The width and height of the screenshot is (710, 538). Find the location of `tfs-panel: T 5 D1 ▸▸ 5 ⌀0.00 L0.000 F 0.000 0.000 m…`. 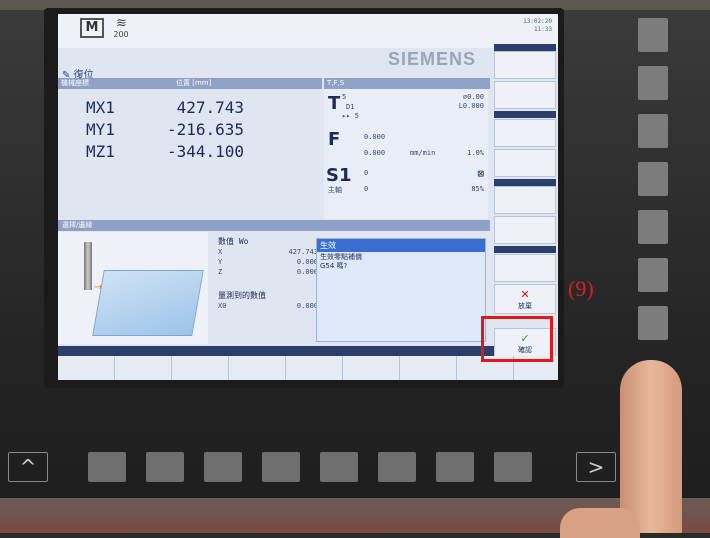

tfs-panel: T 5 D1 ▸▸ 5 ⌀0.00 L0.000 F 0.000 0.000 m… is located at coordinates (406, 154).